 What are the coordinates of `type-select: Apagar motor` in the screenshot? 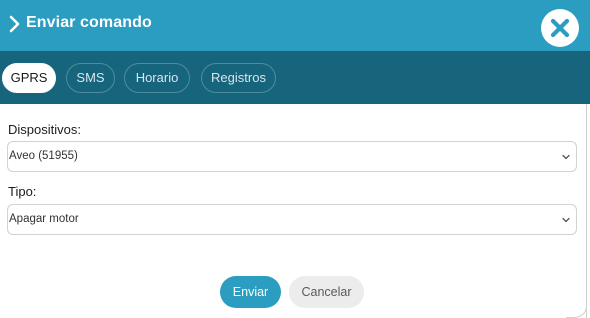 It's located at (292, 219).